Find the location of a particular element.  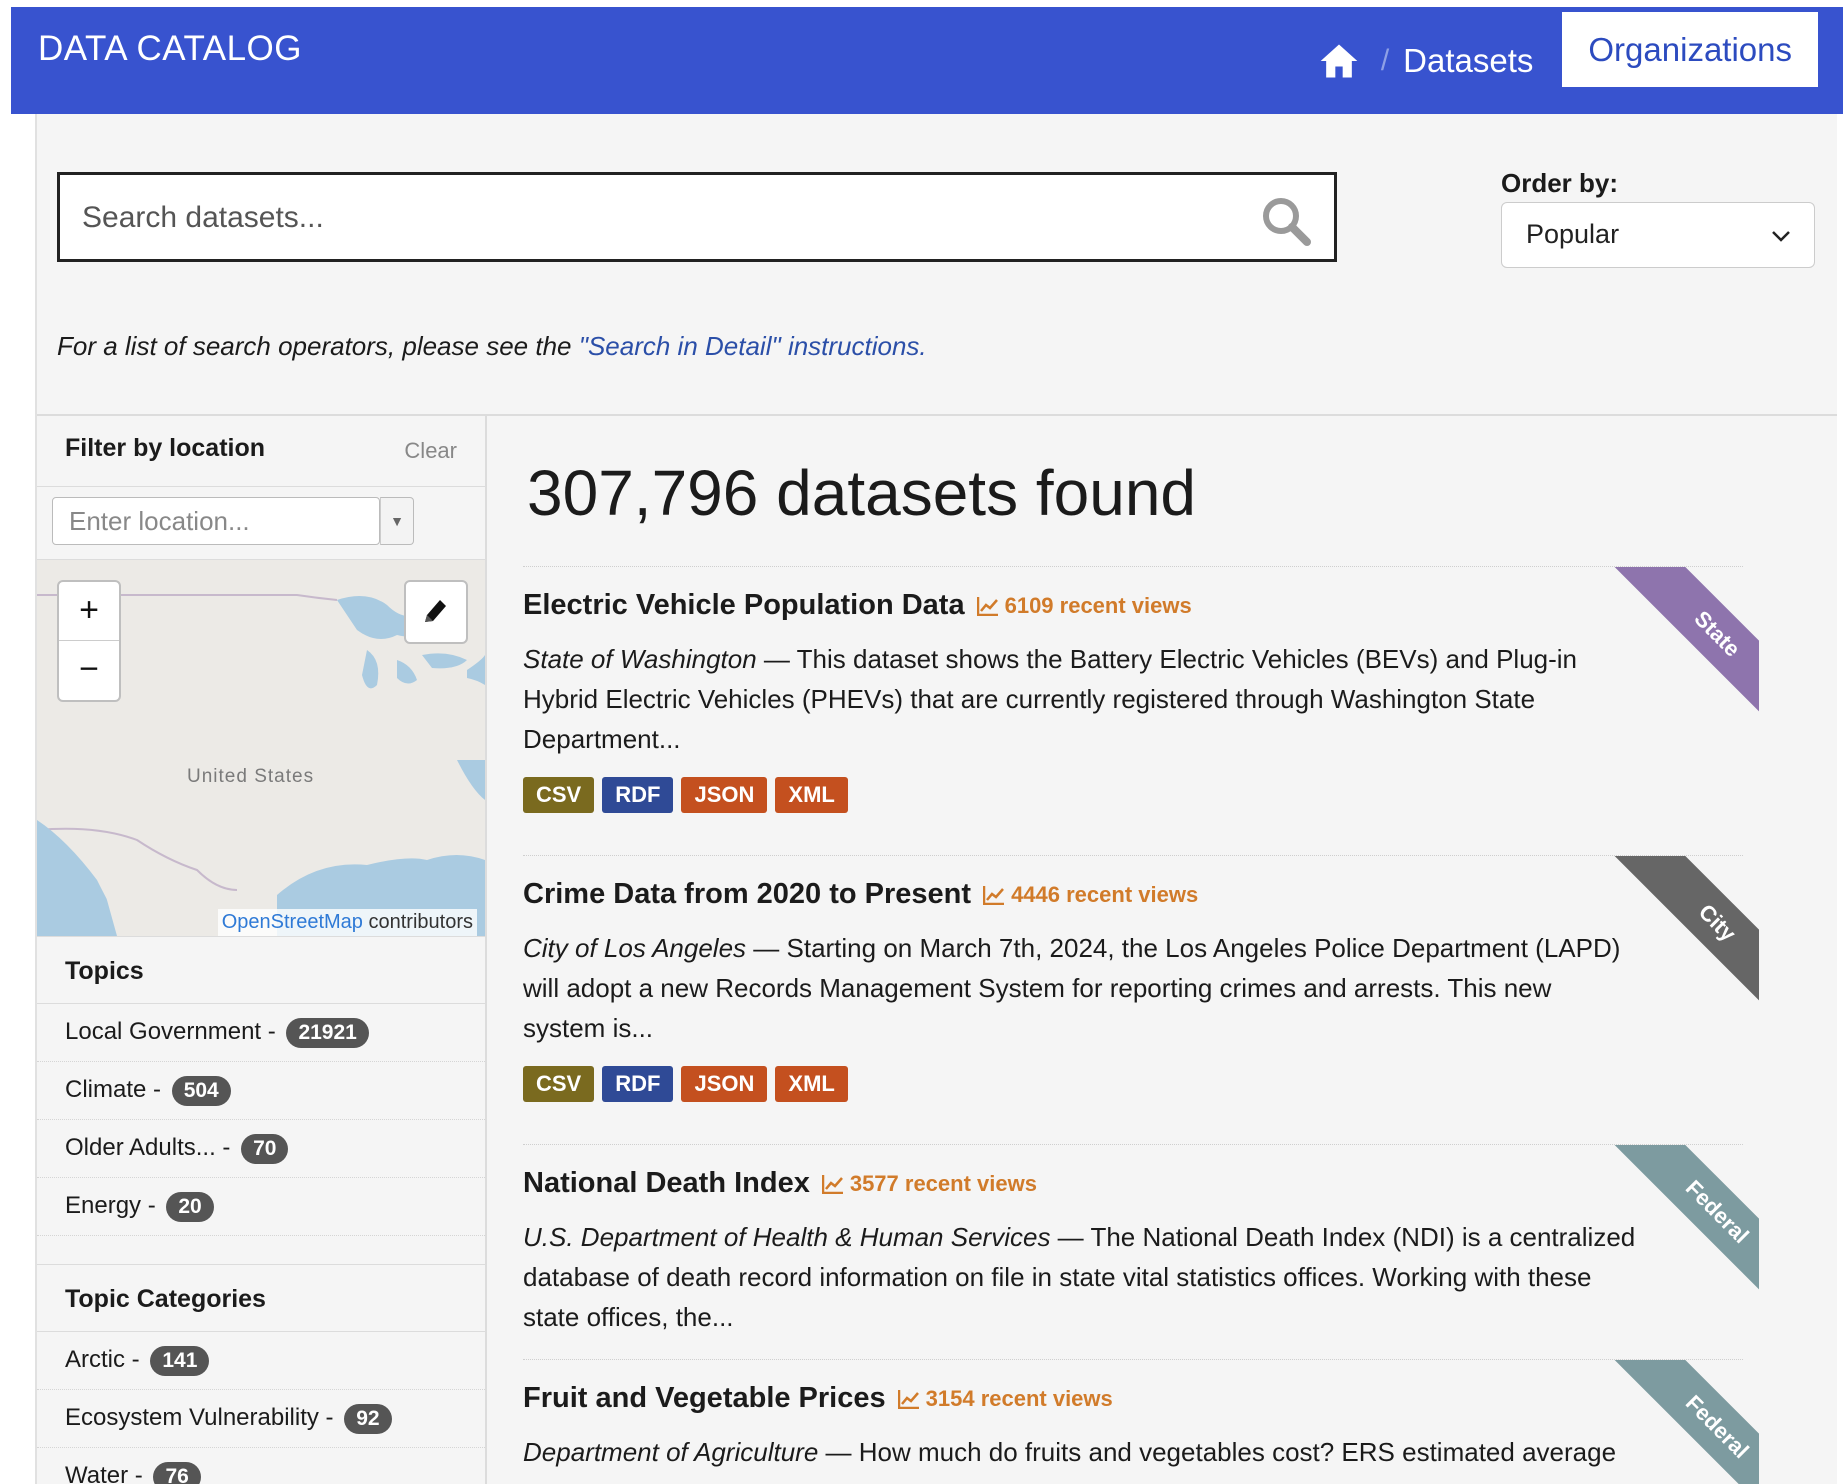

recent-views: 4446 recent views is located at coordinates (1090, 895).